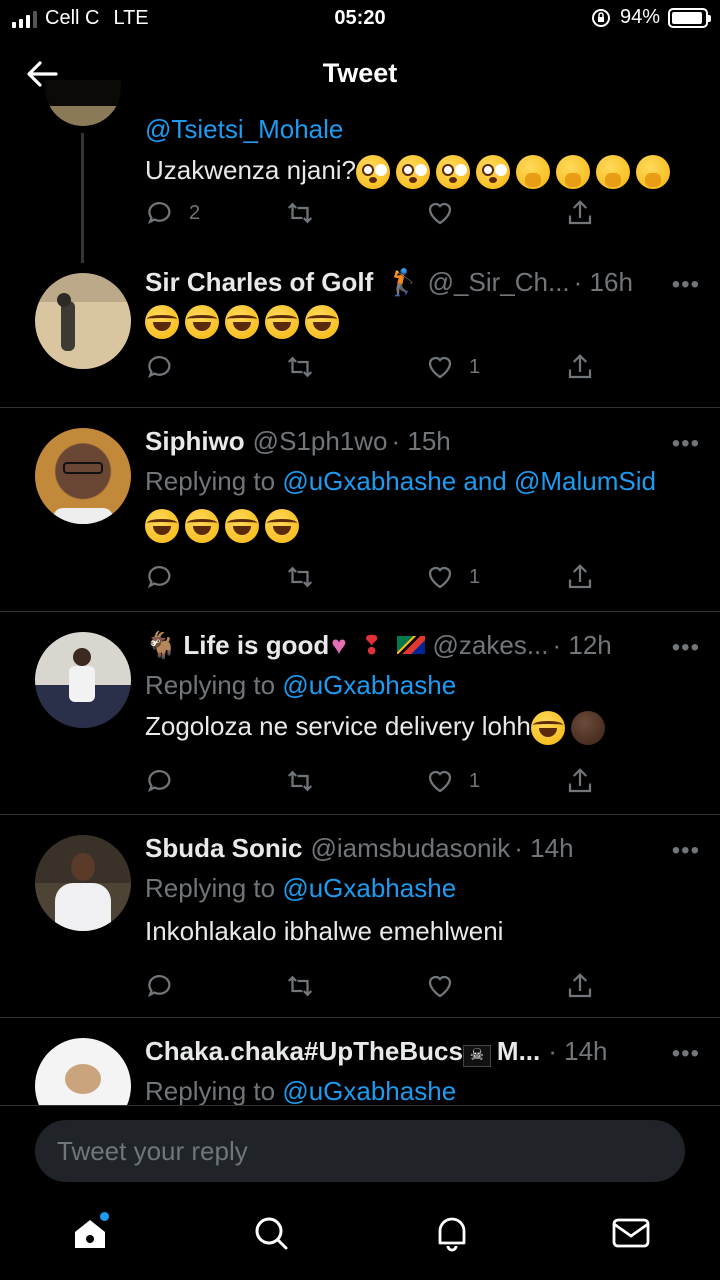 This screenshot has width=720, height=1280. Describe the element at coordinates (410, 645) in the screenshot. I see `south-africa-flag-icon` at that location.